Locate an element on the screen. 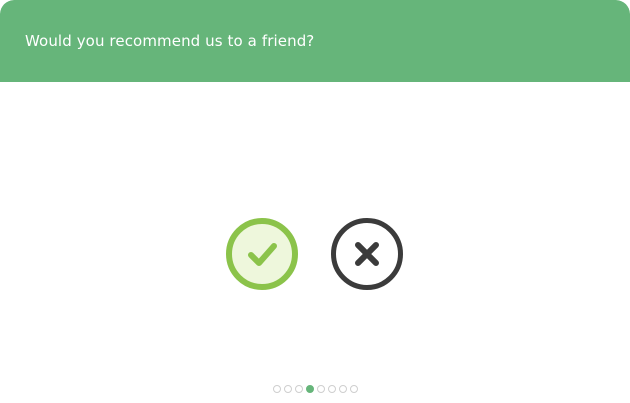 The width and height of the screenshot is (630, 403). no-button is located at coordinates (367, 254).